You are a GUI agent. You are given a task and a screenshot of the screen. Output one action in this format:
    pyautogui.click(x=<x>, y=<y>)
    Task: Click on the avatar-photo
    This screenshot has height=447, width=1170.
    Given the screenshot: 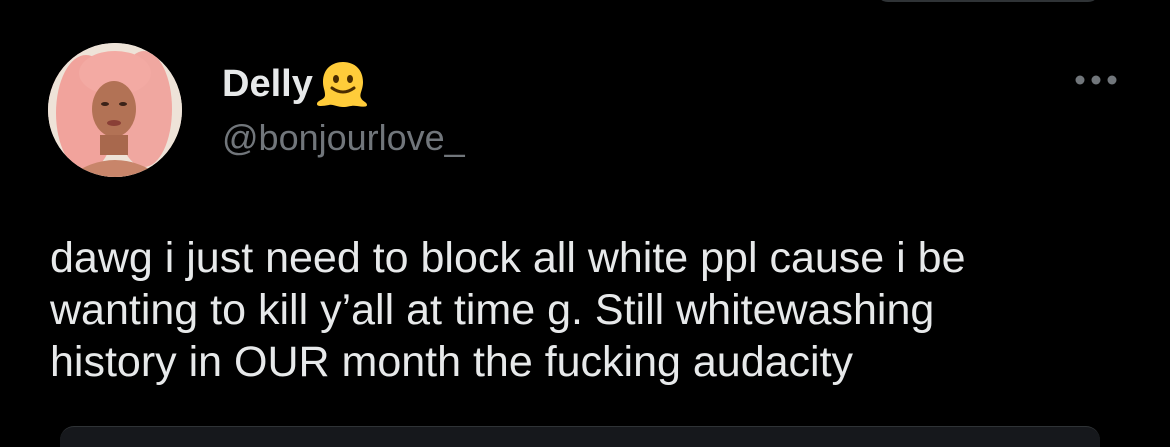 What is the action you would take?
    pyautogui.click(x=115, y=110)
    